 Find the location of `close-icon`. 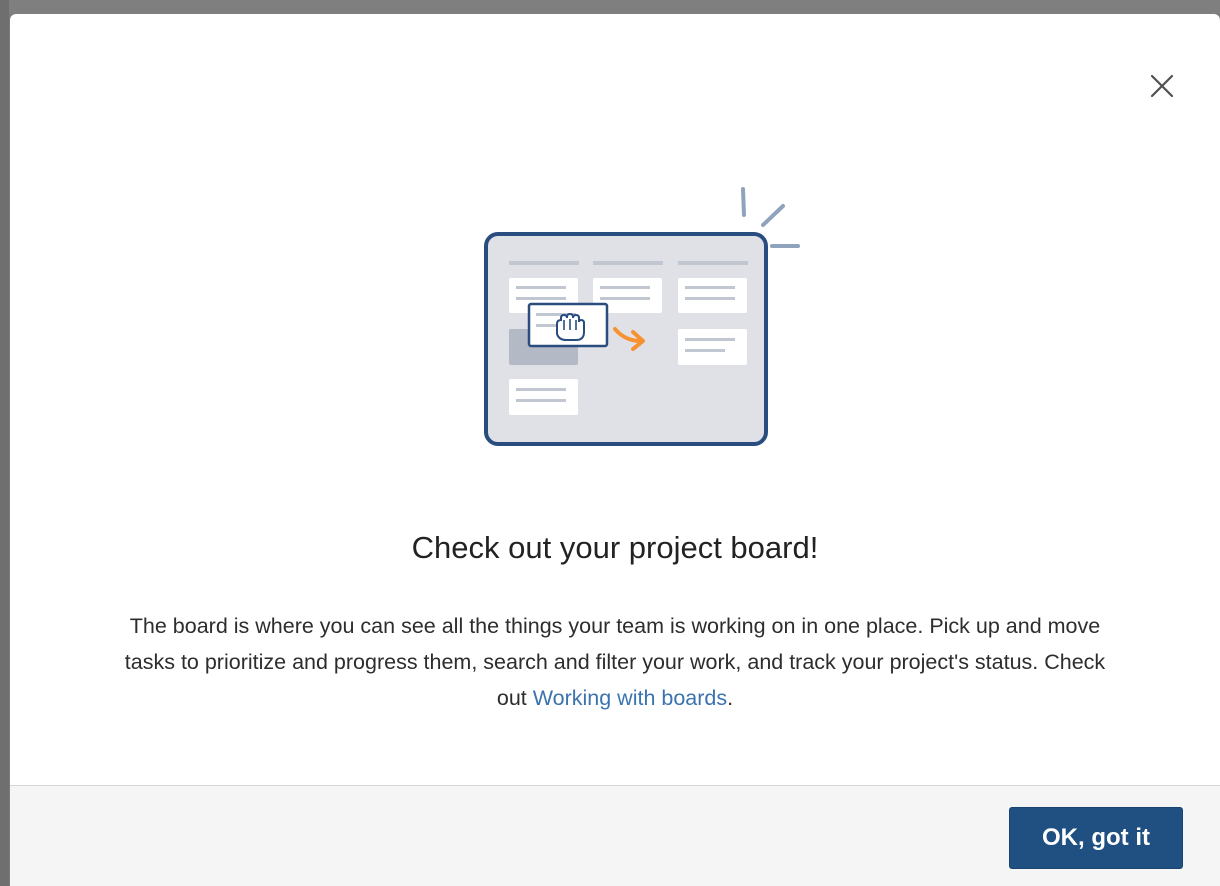

close-icon is located at coordinates (1162, 86).